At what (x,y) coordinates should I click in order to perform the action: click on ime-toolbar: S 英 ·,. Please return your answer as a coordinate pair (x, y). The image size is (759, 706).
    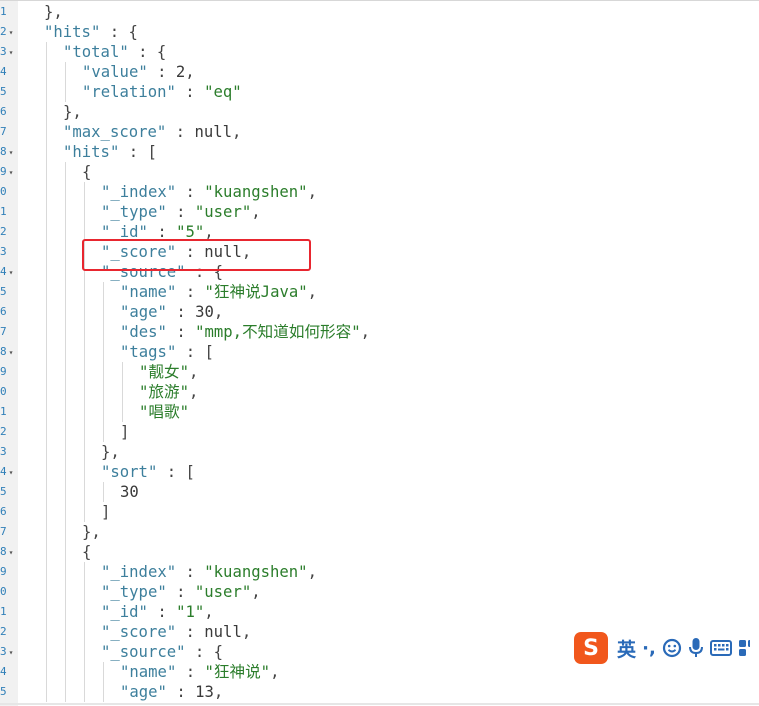
    Looking at the image, I should click on (665, 648).